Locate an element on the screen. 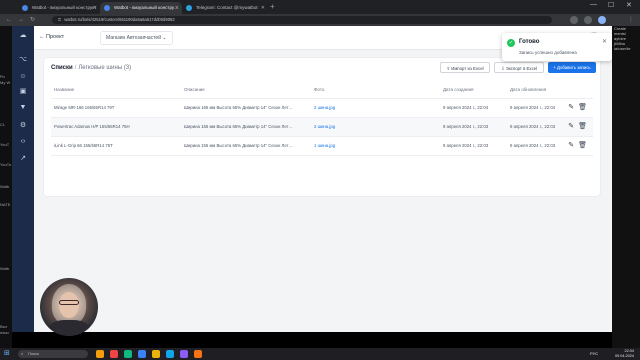  maximize-icon: ☐ is located at coordinates (611, 5).